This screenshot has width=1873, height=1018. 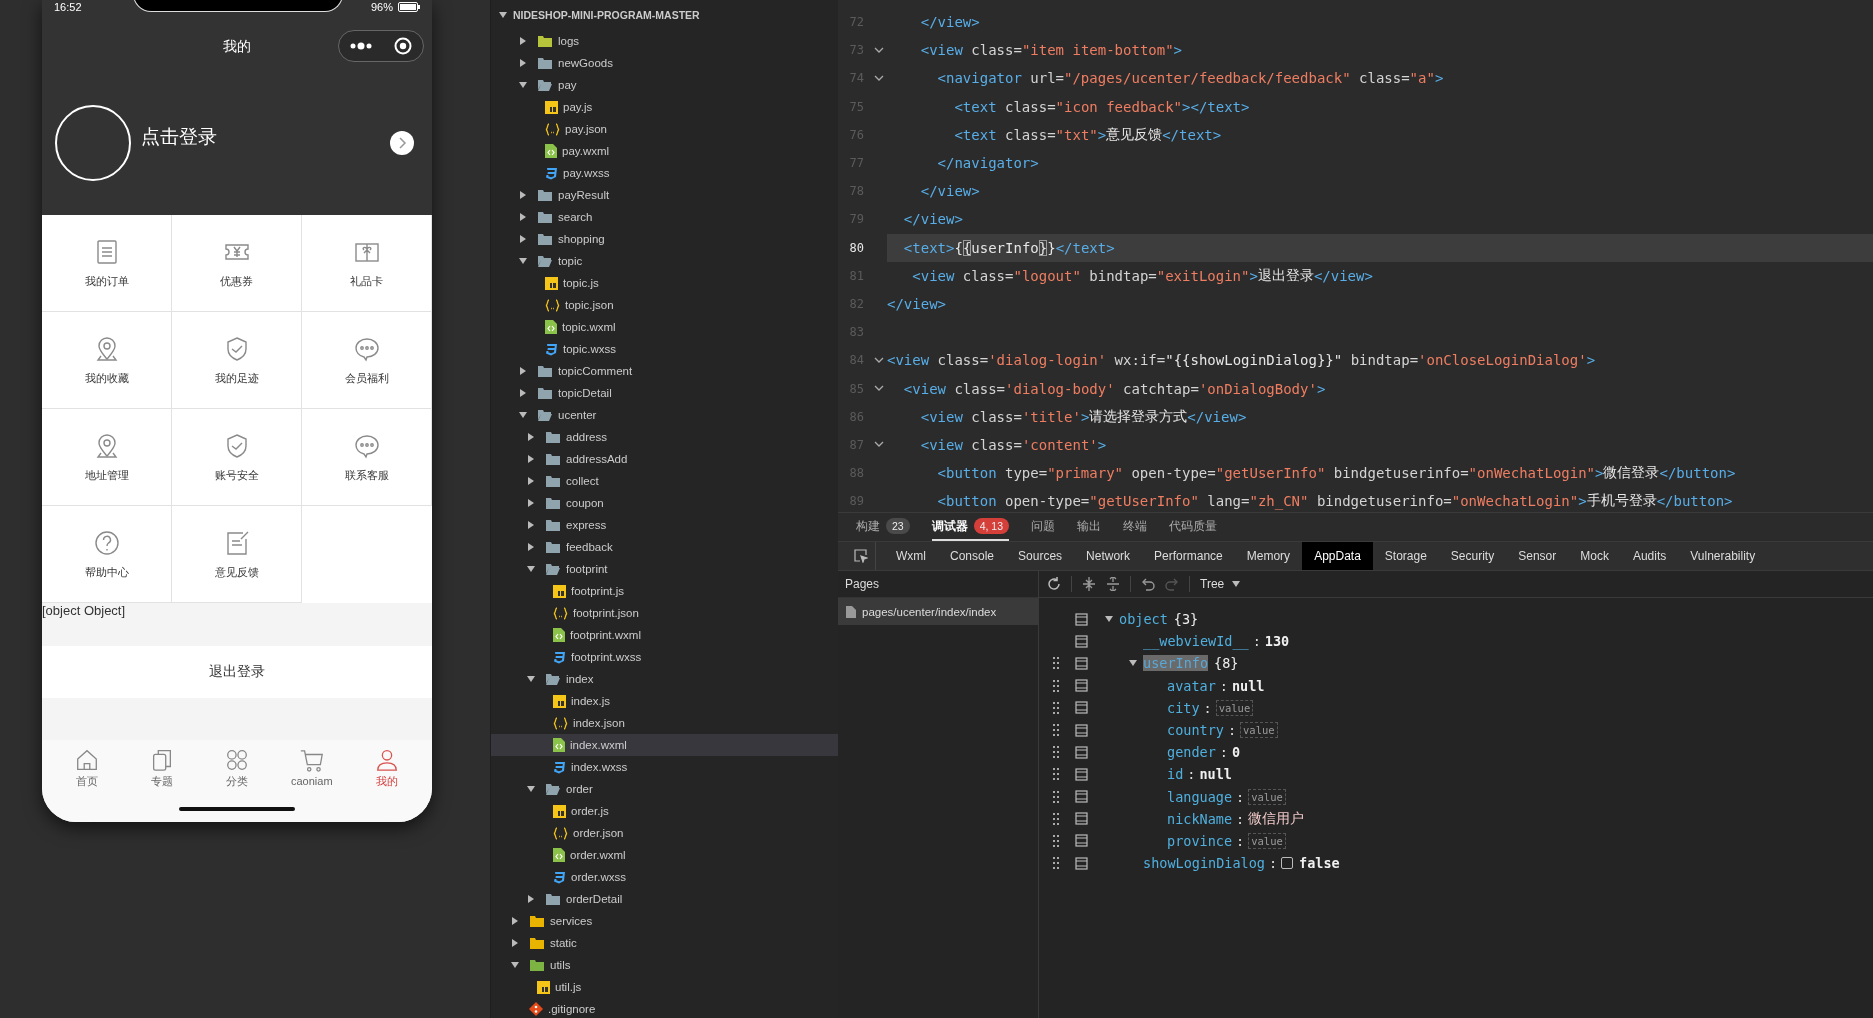 What do you see at coordinates (664, 217) in the screenshot?
I see `folder-item: search` at bounding box center [664, 217].